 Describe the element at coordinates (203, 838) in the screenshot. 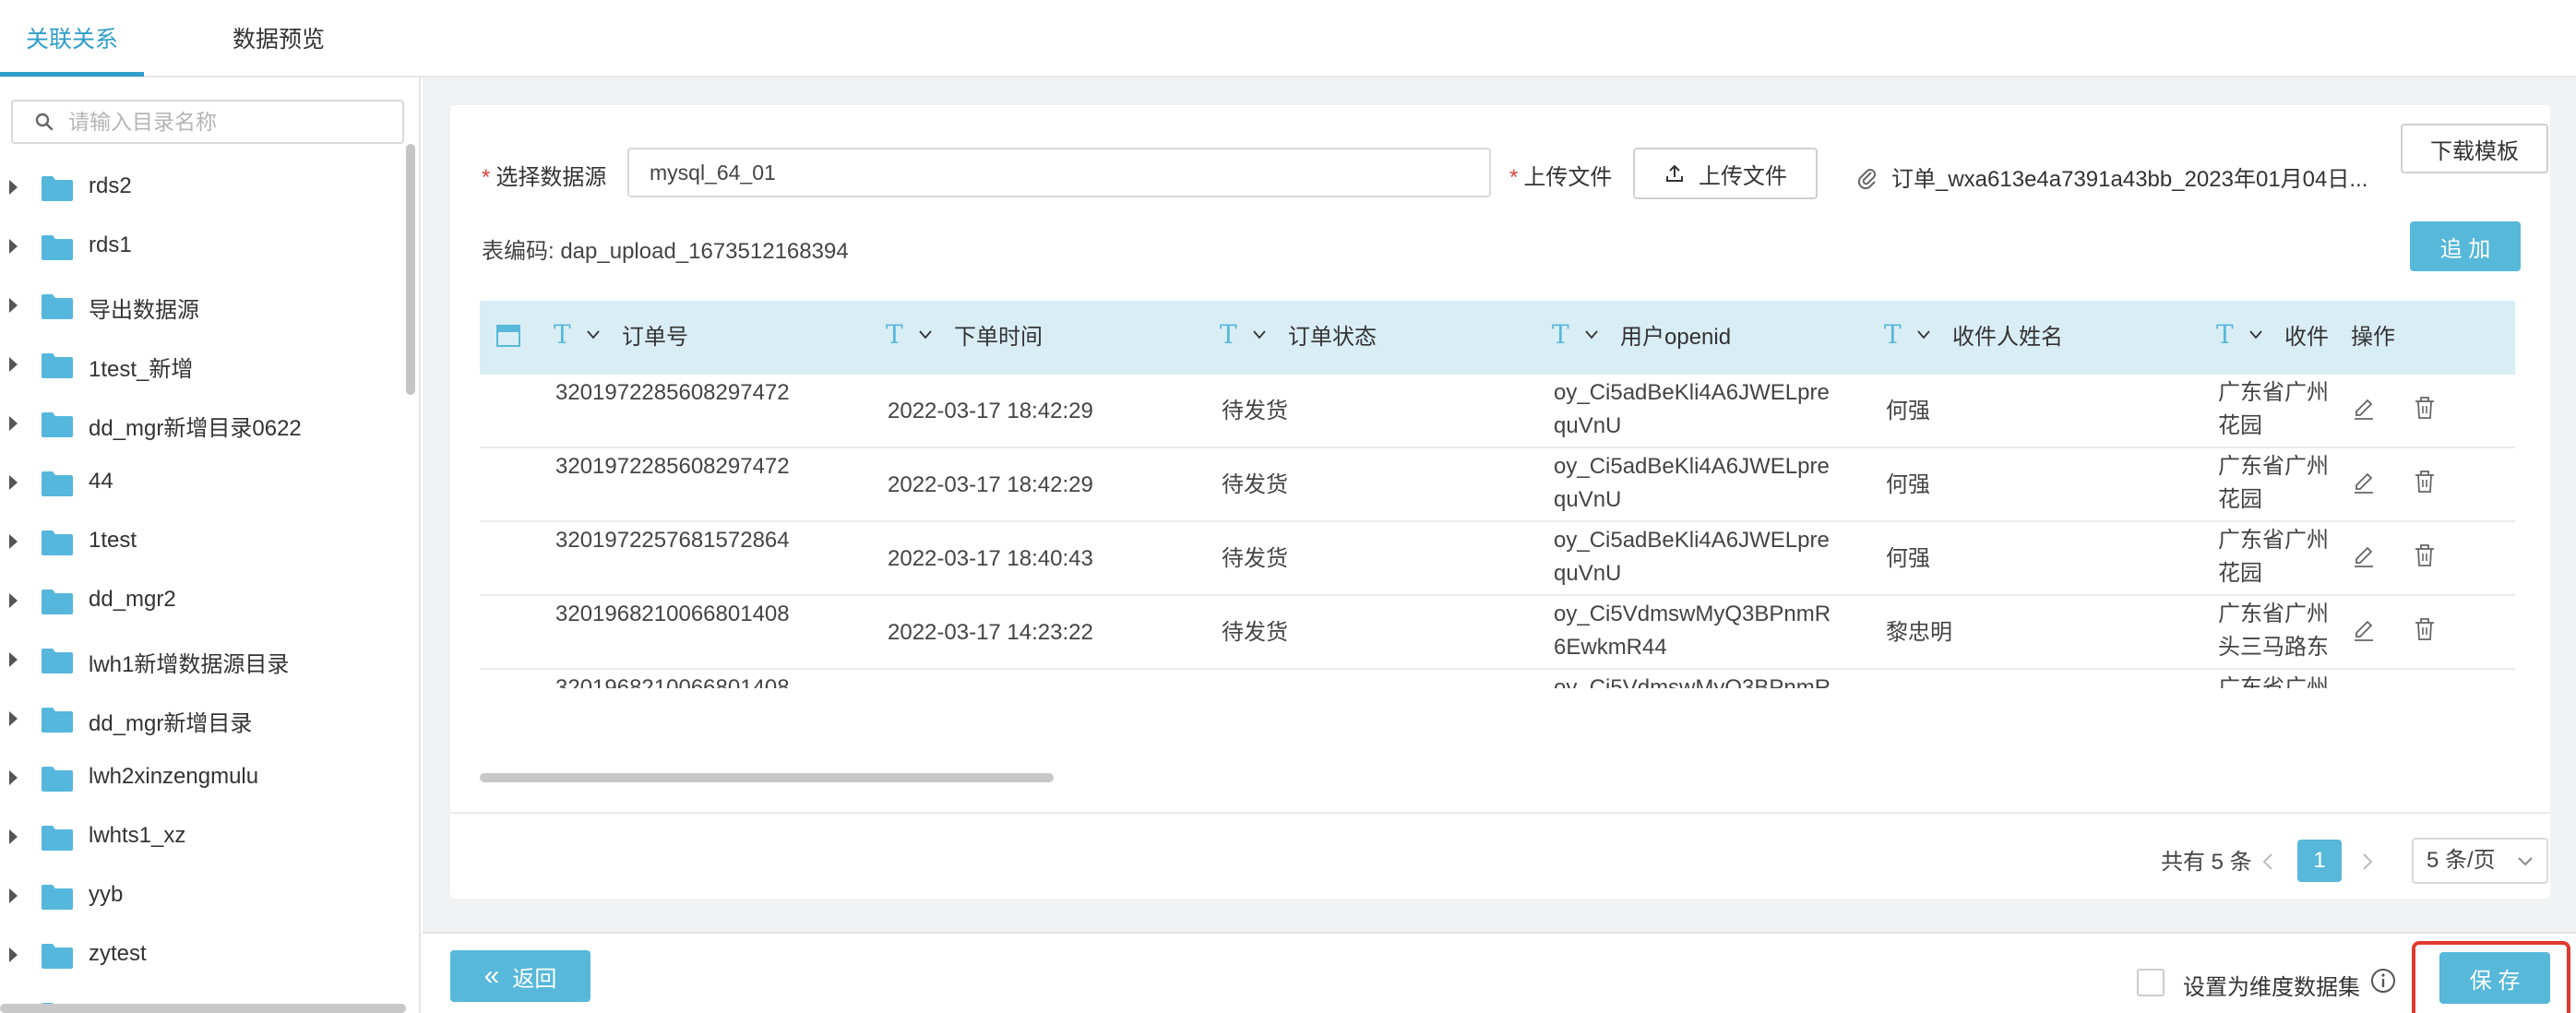

I see `tree-item: lwhts1_xz` at that location.